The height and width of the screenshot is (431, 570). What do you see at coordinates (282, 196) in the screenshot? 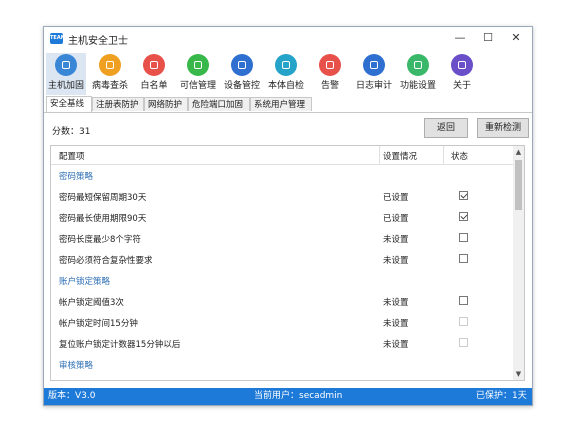
I see `table-row: 密码最短保留周期30天 已设置` at bounding box center [282, 196].